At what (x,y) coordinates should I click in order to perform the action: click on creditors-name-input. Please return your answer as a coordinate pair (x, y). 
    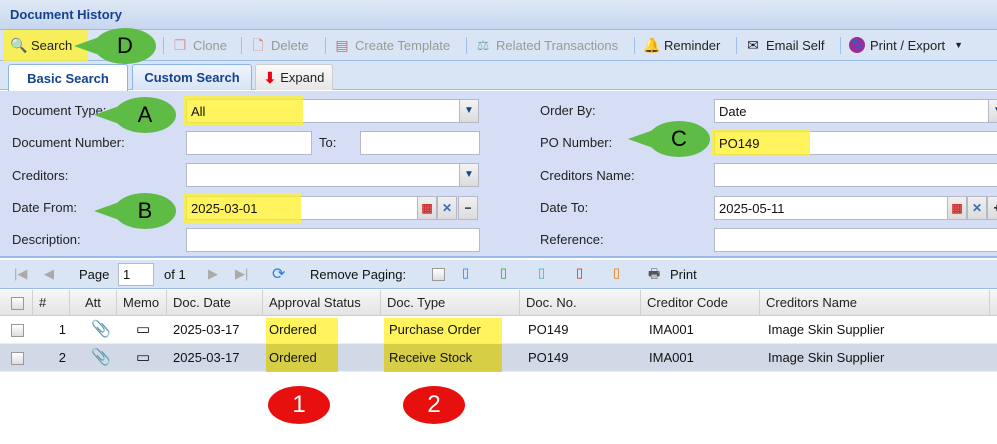
    Looking at the image, I should click on (855, 175).